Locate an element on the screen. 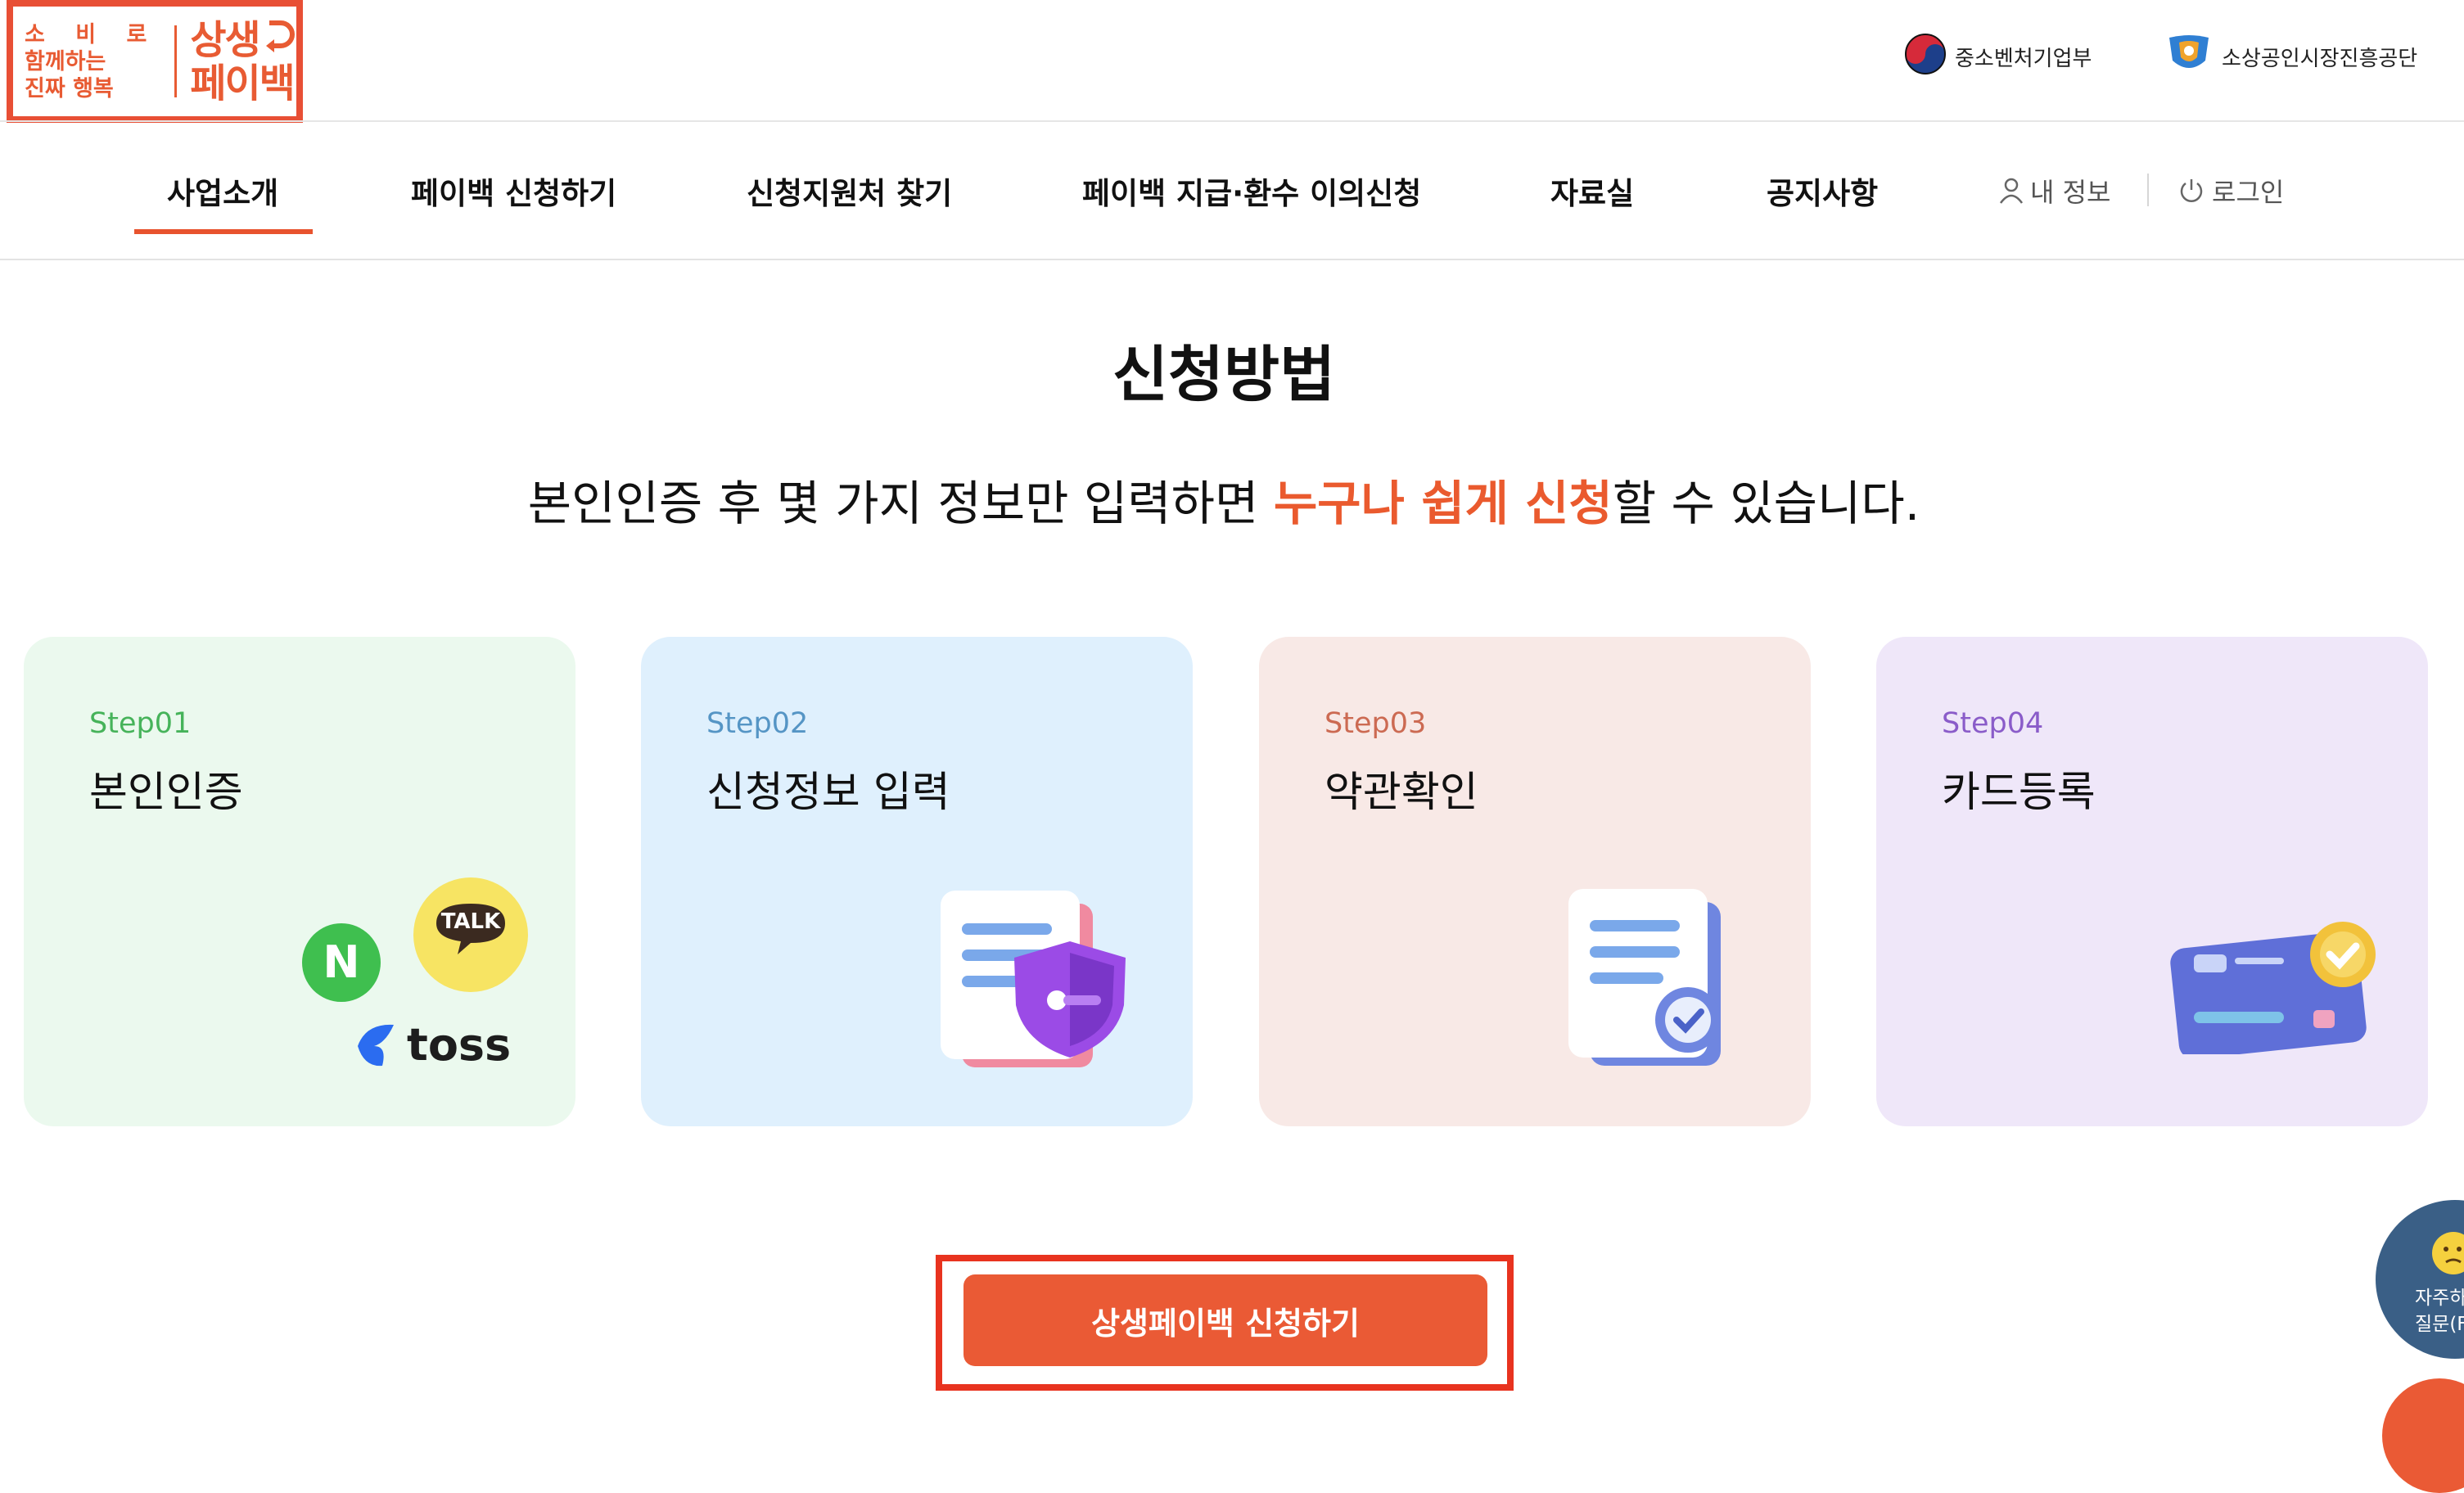 This screenshot has width=2464, height=1493. logo-tagline-line2: 함께하는 is located at coordinates (65, 61).